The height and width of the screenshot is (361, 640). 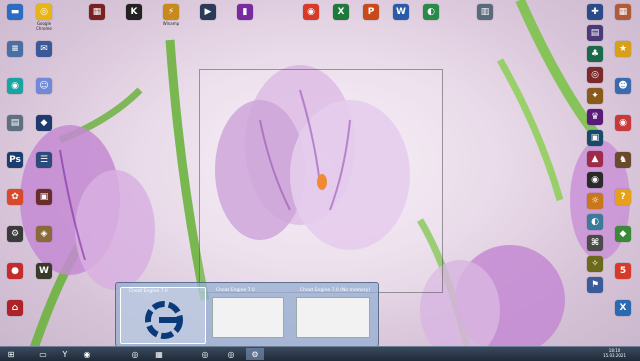 I want to click on system-clock: 18:10 15.03.2021, so click(x=614, y=353).